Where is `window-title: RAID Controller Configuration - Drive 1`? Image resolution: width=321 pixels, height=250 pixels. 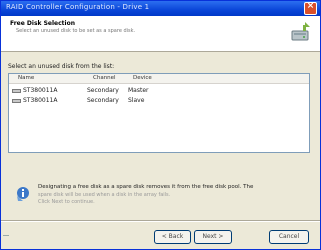
window-title: RAID Controller Configuration - Drive 1 is located at coordinates (78, 7).